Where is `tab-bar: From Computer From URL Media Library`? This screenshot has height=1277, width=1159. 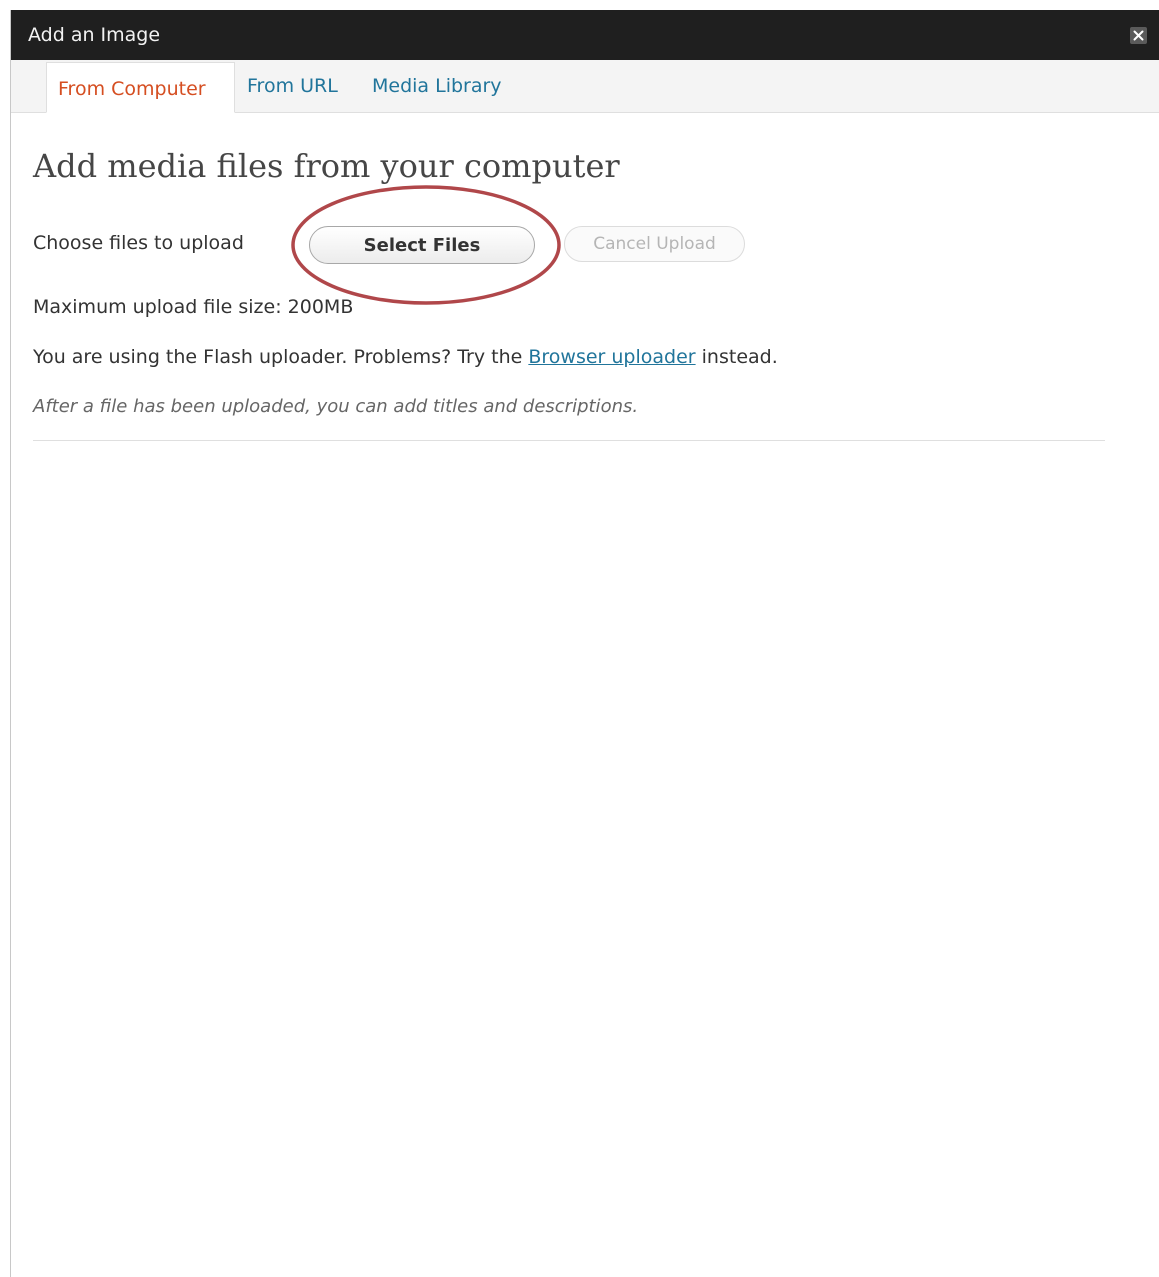 tab-bar: From Computer From URL Media Library is located at coordinates (585, 86).